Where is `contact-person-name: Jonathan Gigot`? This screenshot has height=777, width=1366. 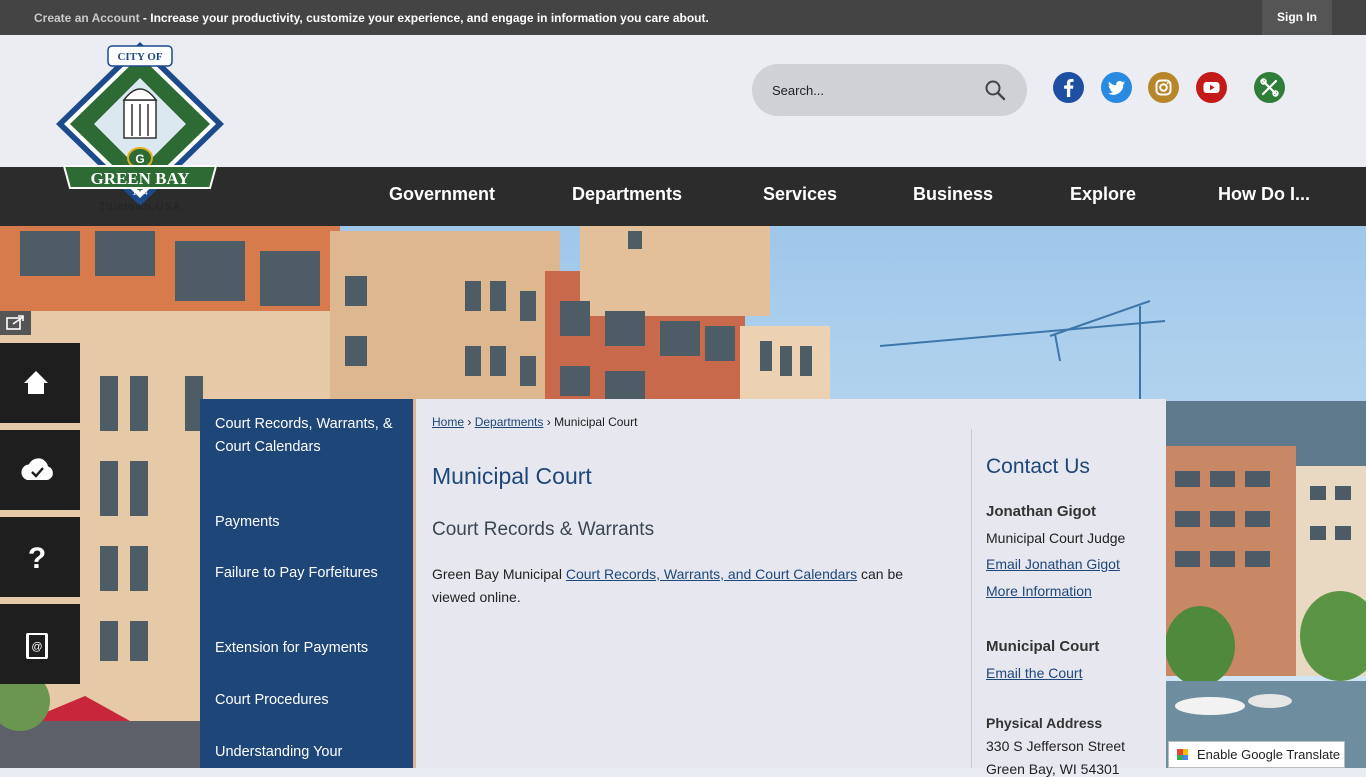
contact-person-name: Jonathan Gigot is located at coordinates (1041, 511).